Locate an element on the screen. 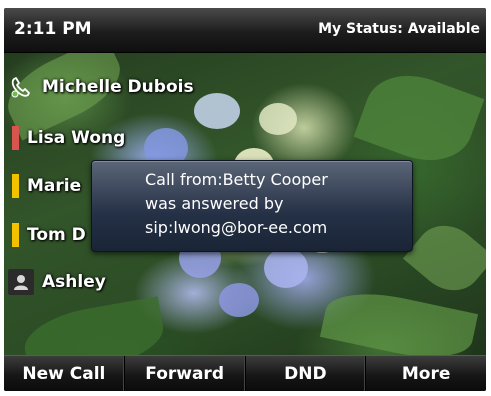  contact-tom-d: Tom D is located at coordinates (45, 235).